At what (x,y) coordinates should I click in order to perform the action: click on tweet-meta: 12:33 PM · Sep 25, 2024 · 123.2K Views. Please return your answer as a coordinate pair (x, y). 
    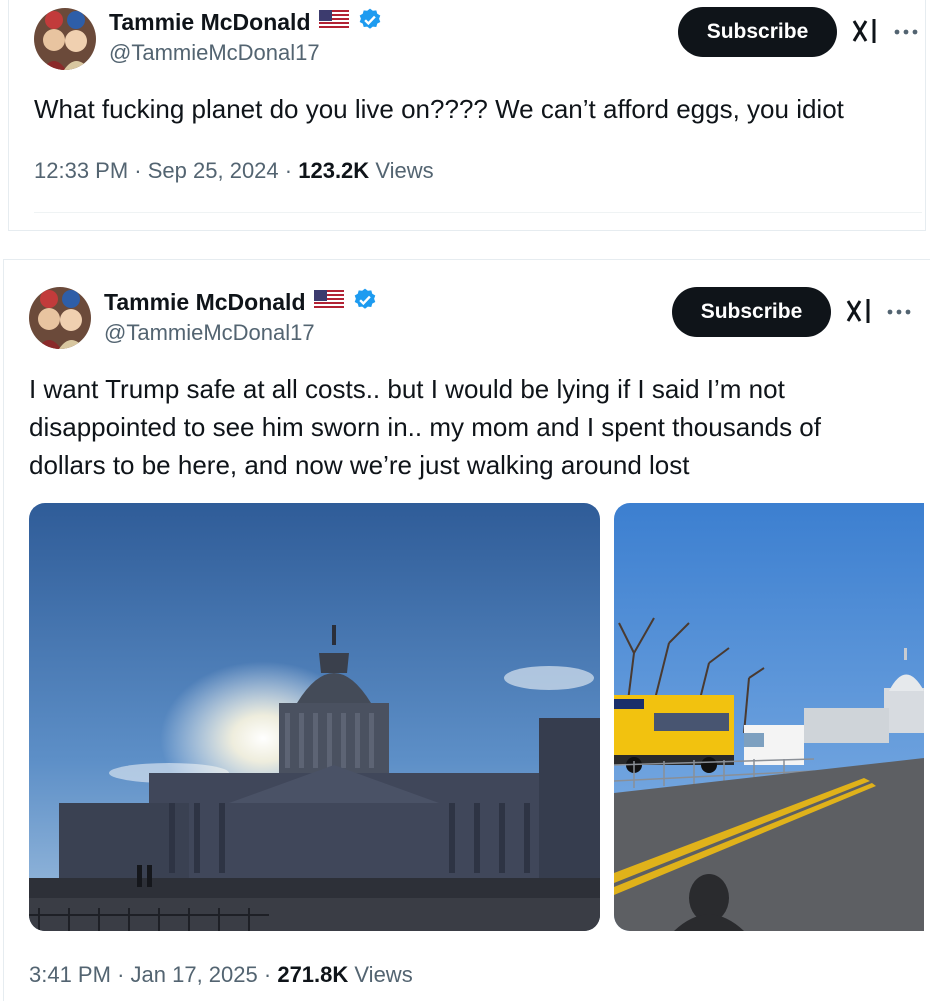
    Looking at the image, I should click on (234, 171).